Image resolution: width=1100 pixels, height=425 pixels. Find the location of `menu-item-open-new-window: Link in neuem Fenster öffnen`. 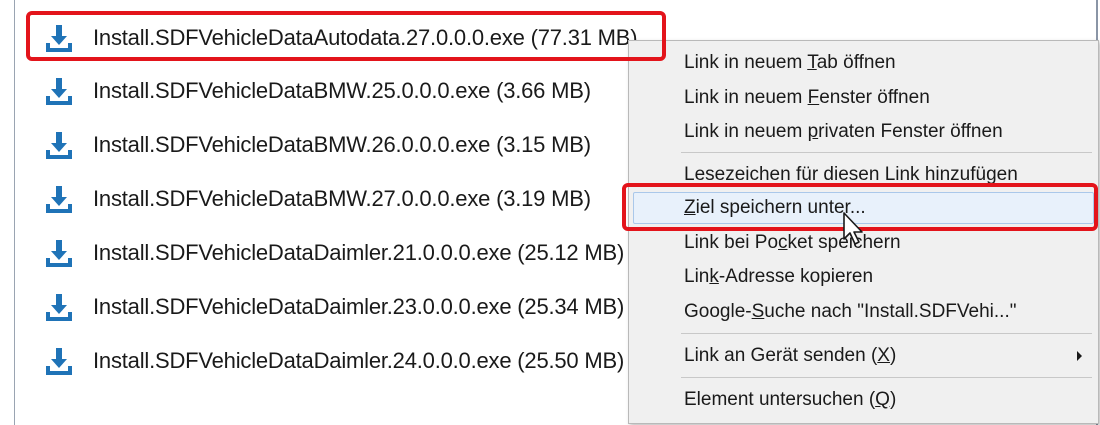

menu-item-open-new-window: Link in neuem Fenster öffnen is located at coordinates (863, 98).